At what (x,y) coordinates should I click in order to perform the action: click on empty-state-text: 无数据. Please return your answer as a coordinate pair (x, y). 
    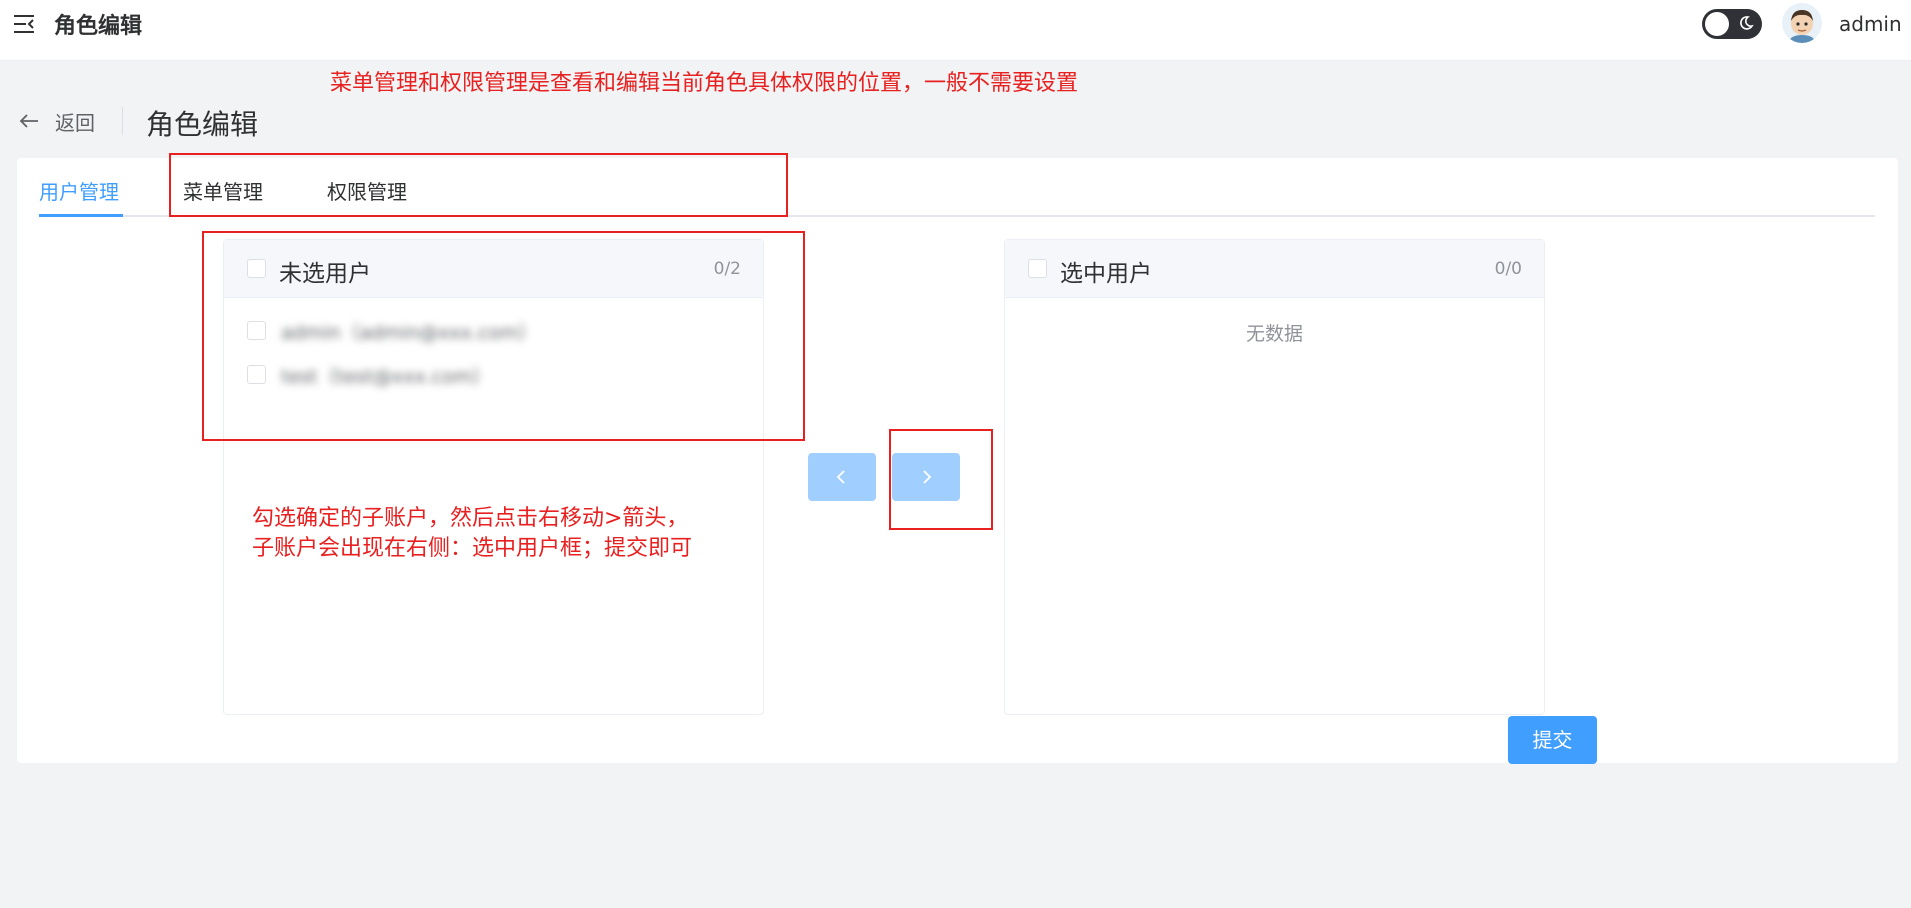
    Looking at the image, I should click on (1274, 334).